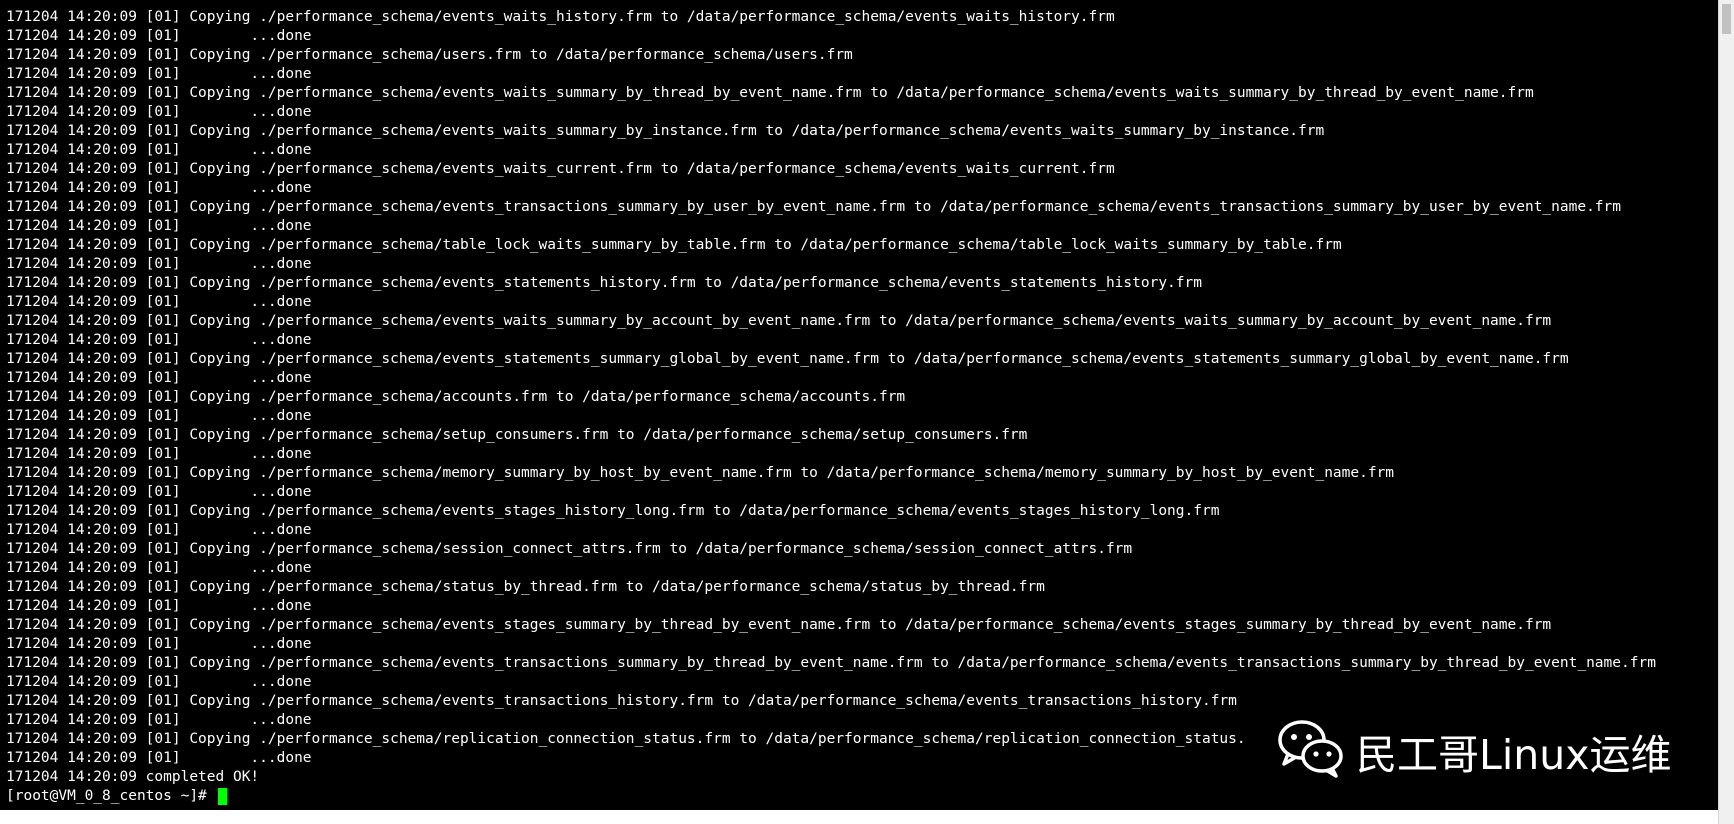 This screenshot has width=1734, height=824. What do you see at coordinates (222, 796) in the screenshot?
I see `text-cursor` at bounding box center [222, 796].